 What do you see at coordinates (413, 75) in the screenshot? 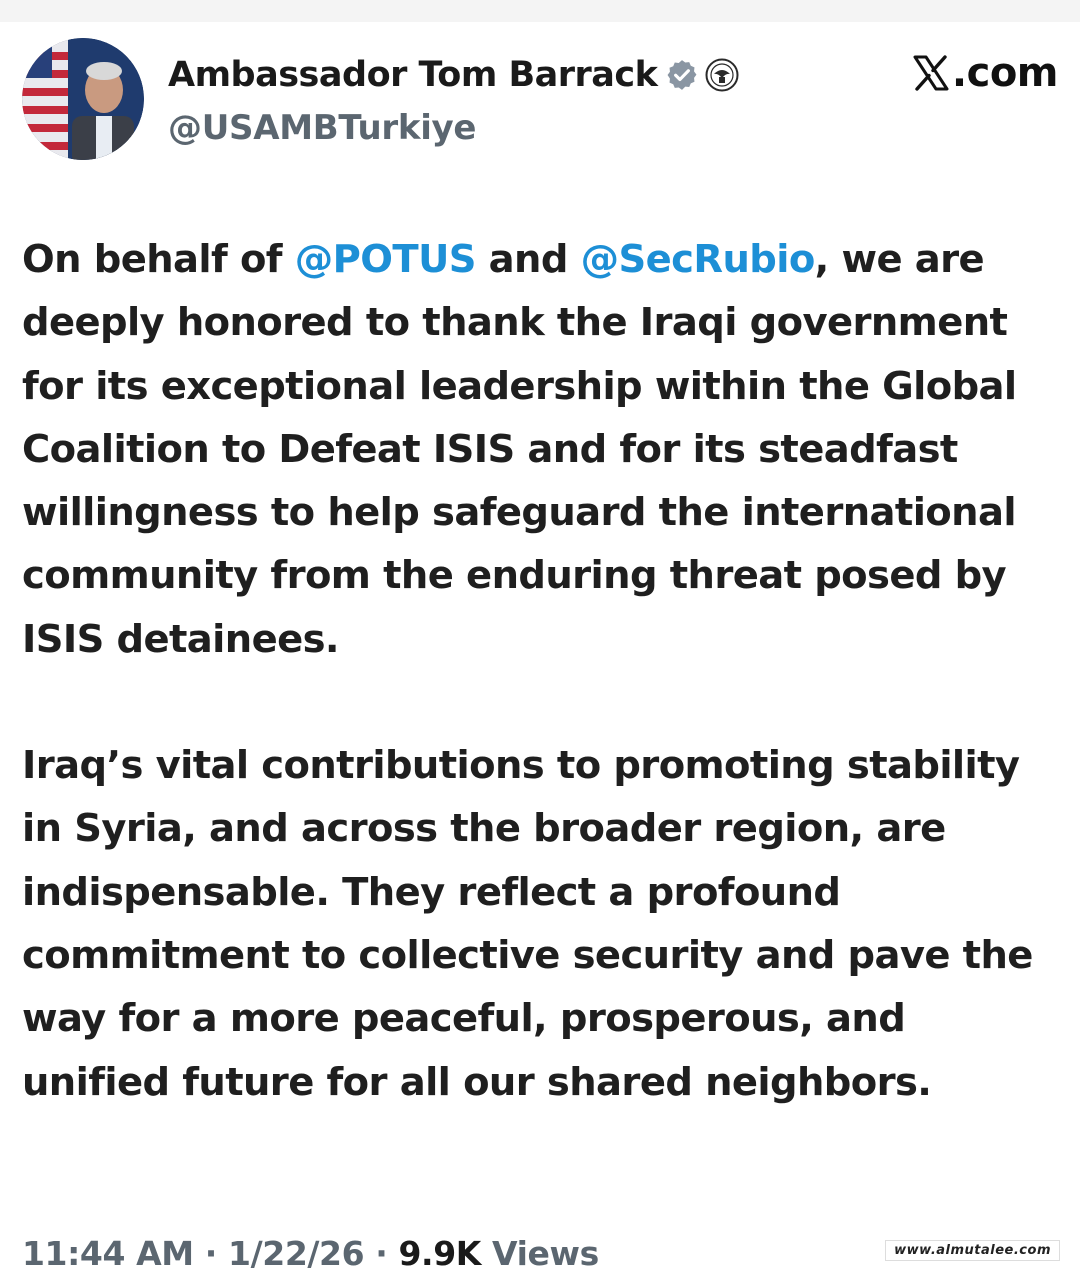
I see `display-name: Ambassador Tom Barrack` at bounding box center [413, 75].